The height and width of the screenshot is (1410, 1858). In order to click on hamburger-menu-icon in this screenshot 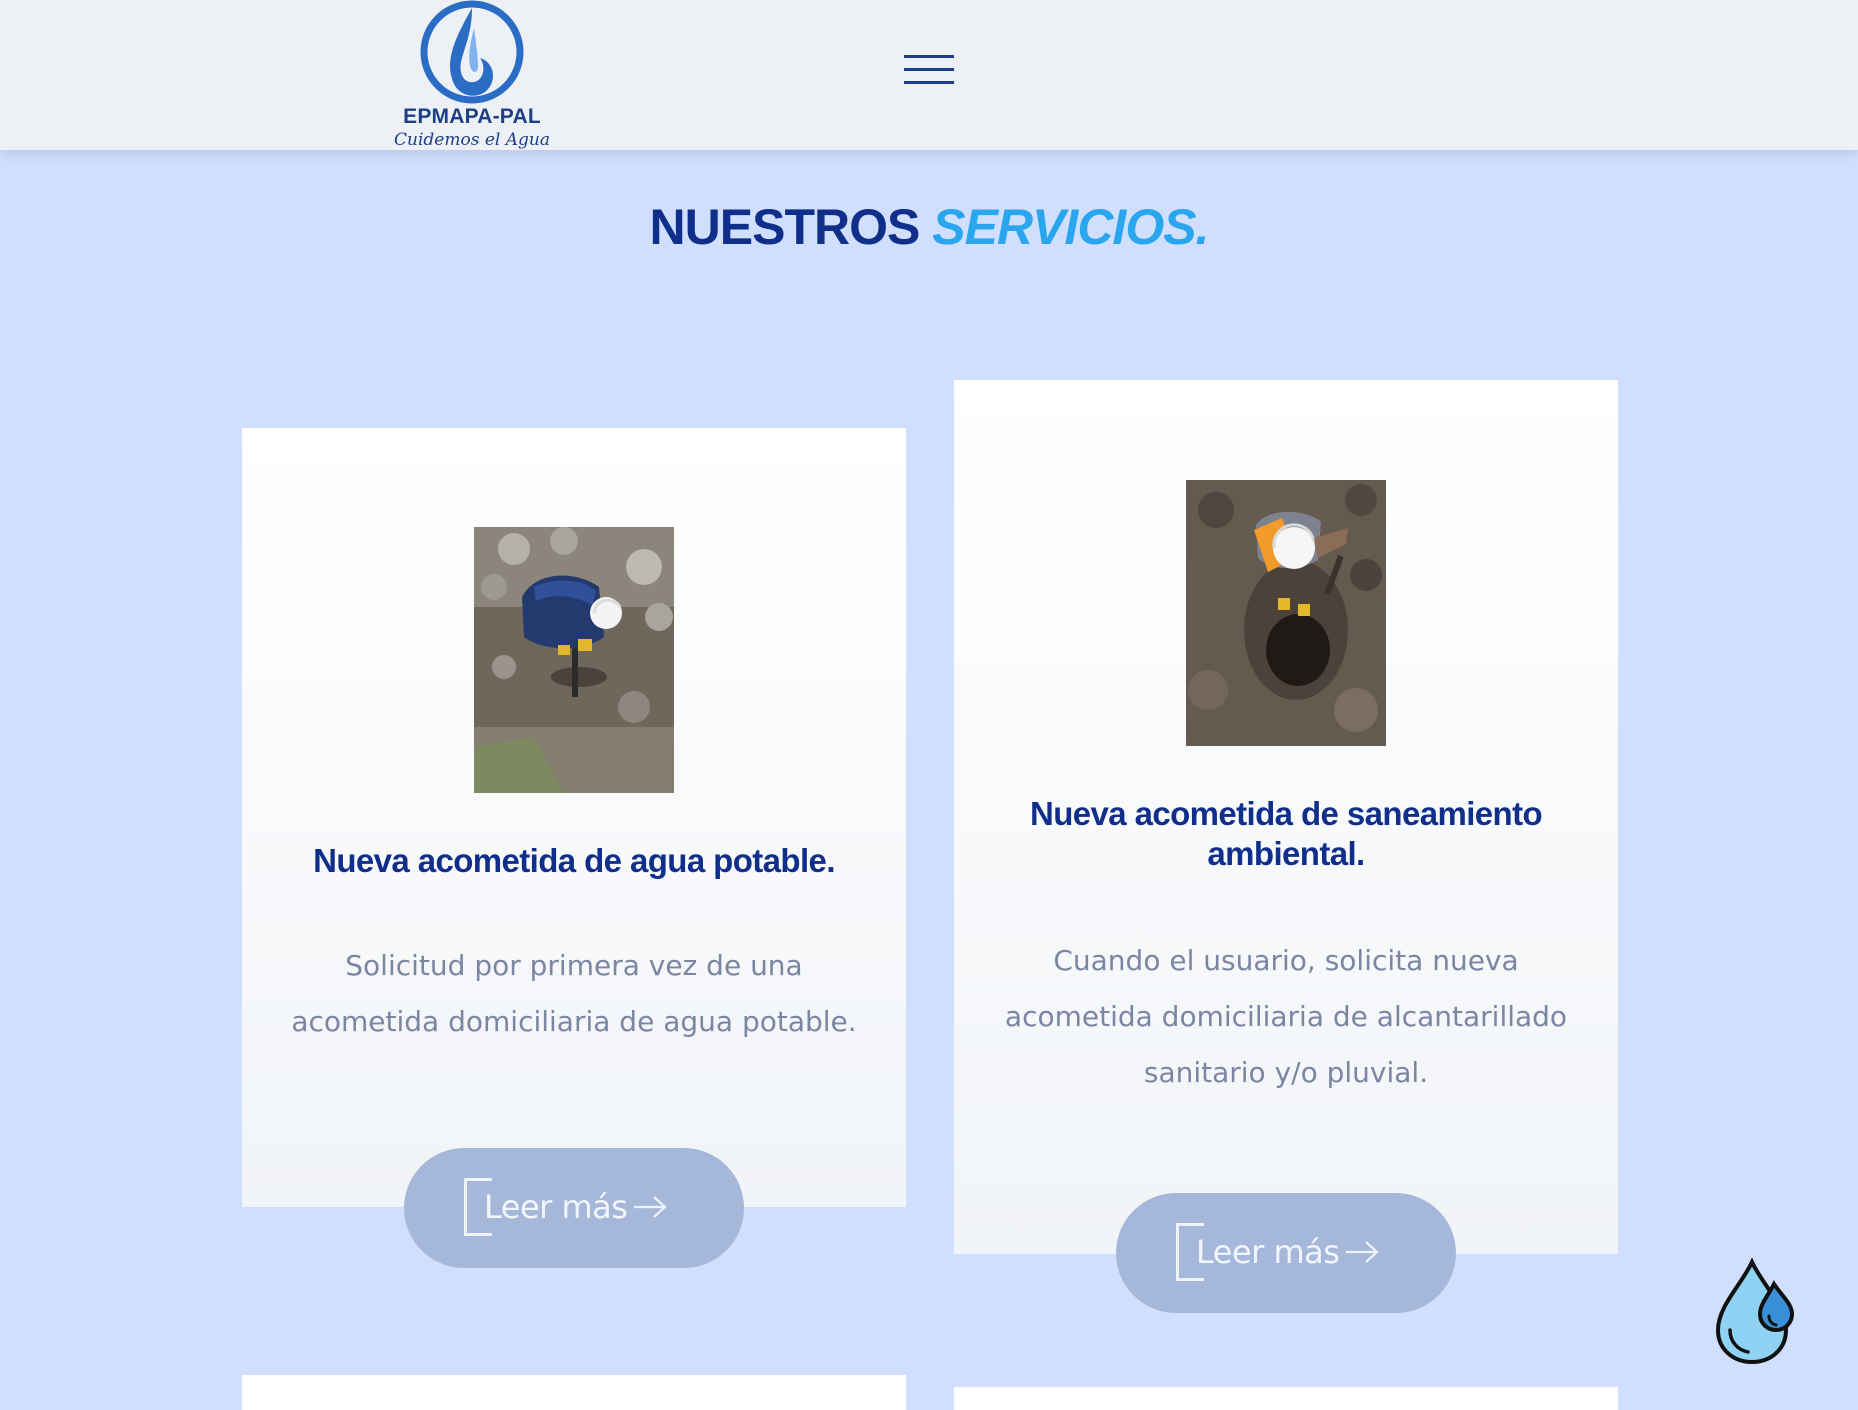, I will do `click(928, 72)`.